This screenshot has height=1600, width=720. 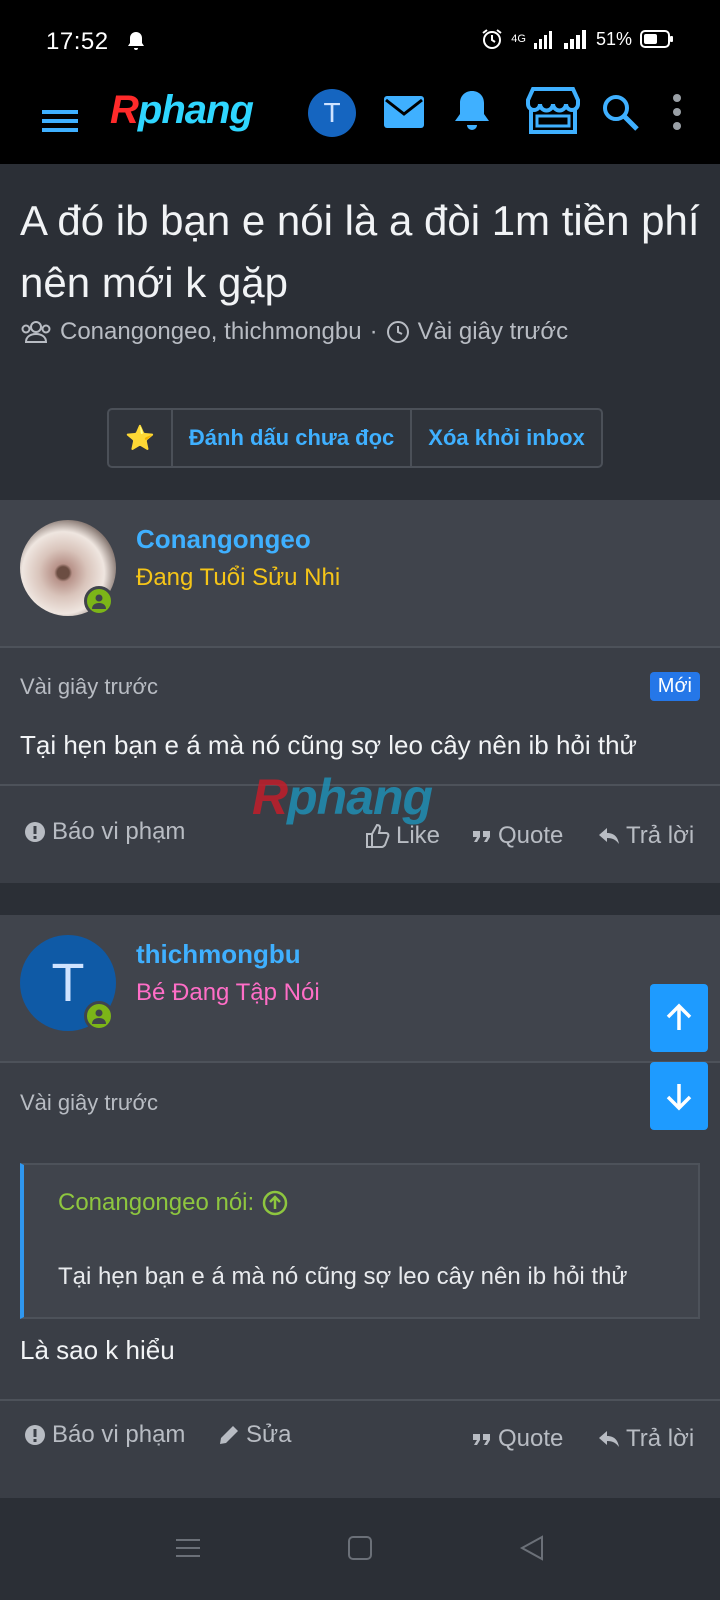 What do you see at coordinates (397, 332) in the screenshot?
I see `clock-icon` at bounding box center [397, 332].